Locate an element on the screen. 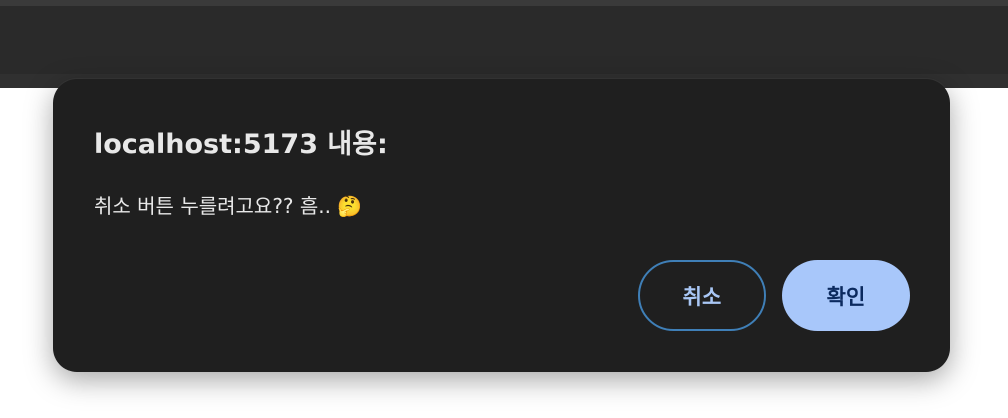  dialog-title: localhost:5173 내용: is located at coordinates (241, 144).